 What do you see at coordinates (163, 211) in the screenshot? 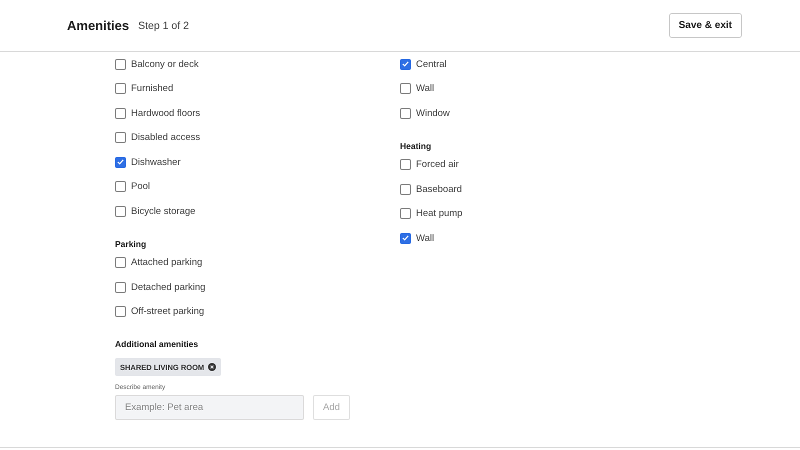
I see `checkbox-label: Bicycle storage` at bounding box center [163, 211].